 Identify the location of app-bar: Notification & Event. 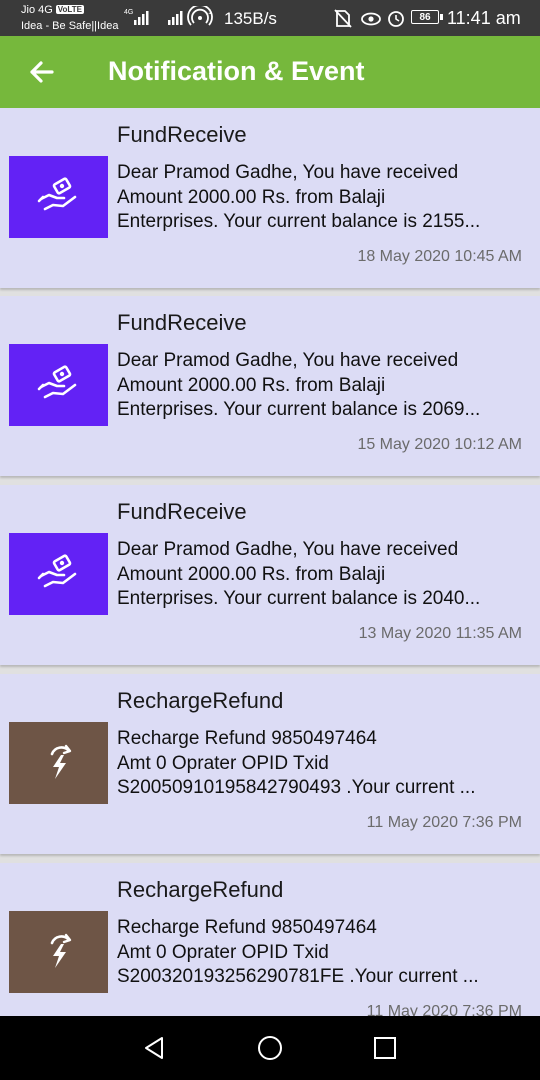
(270, 72).